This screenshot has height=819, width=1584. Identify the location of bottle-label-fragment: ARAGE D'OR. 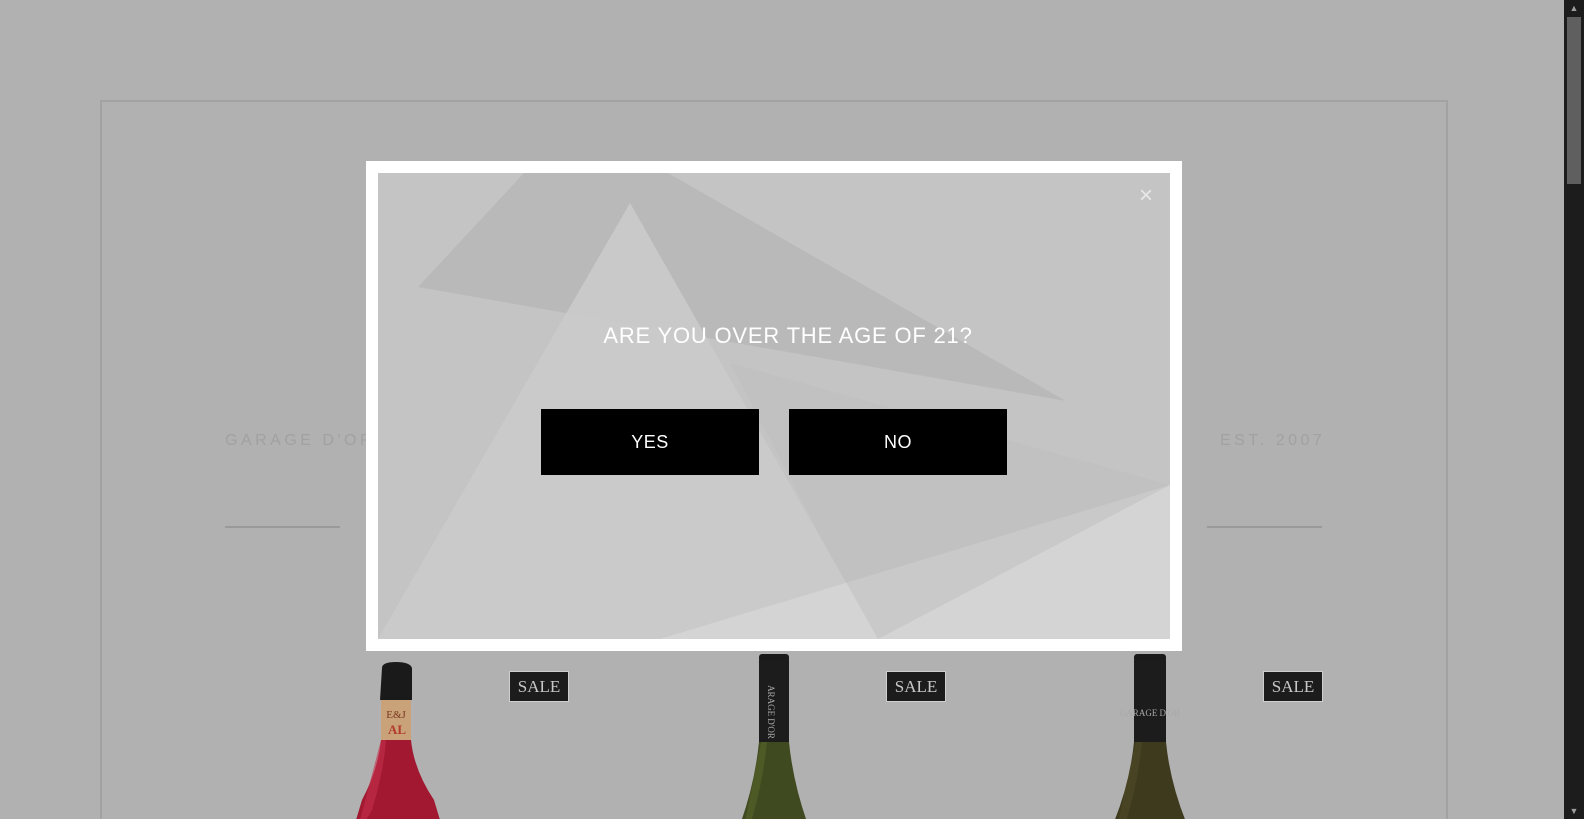
(771, 712).